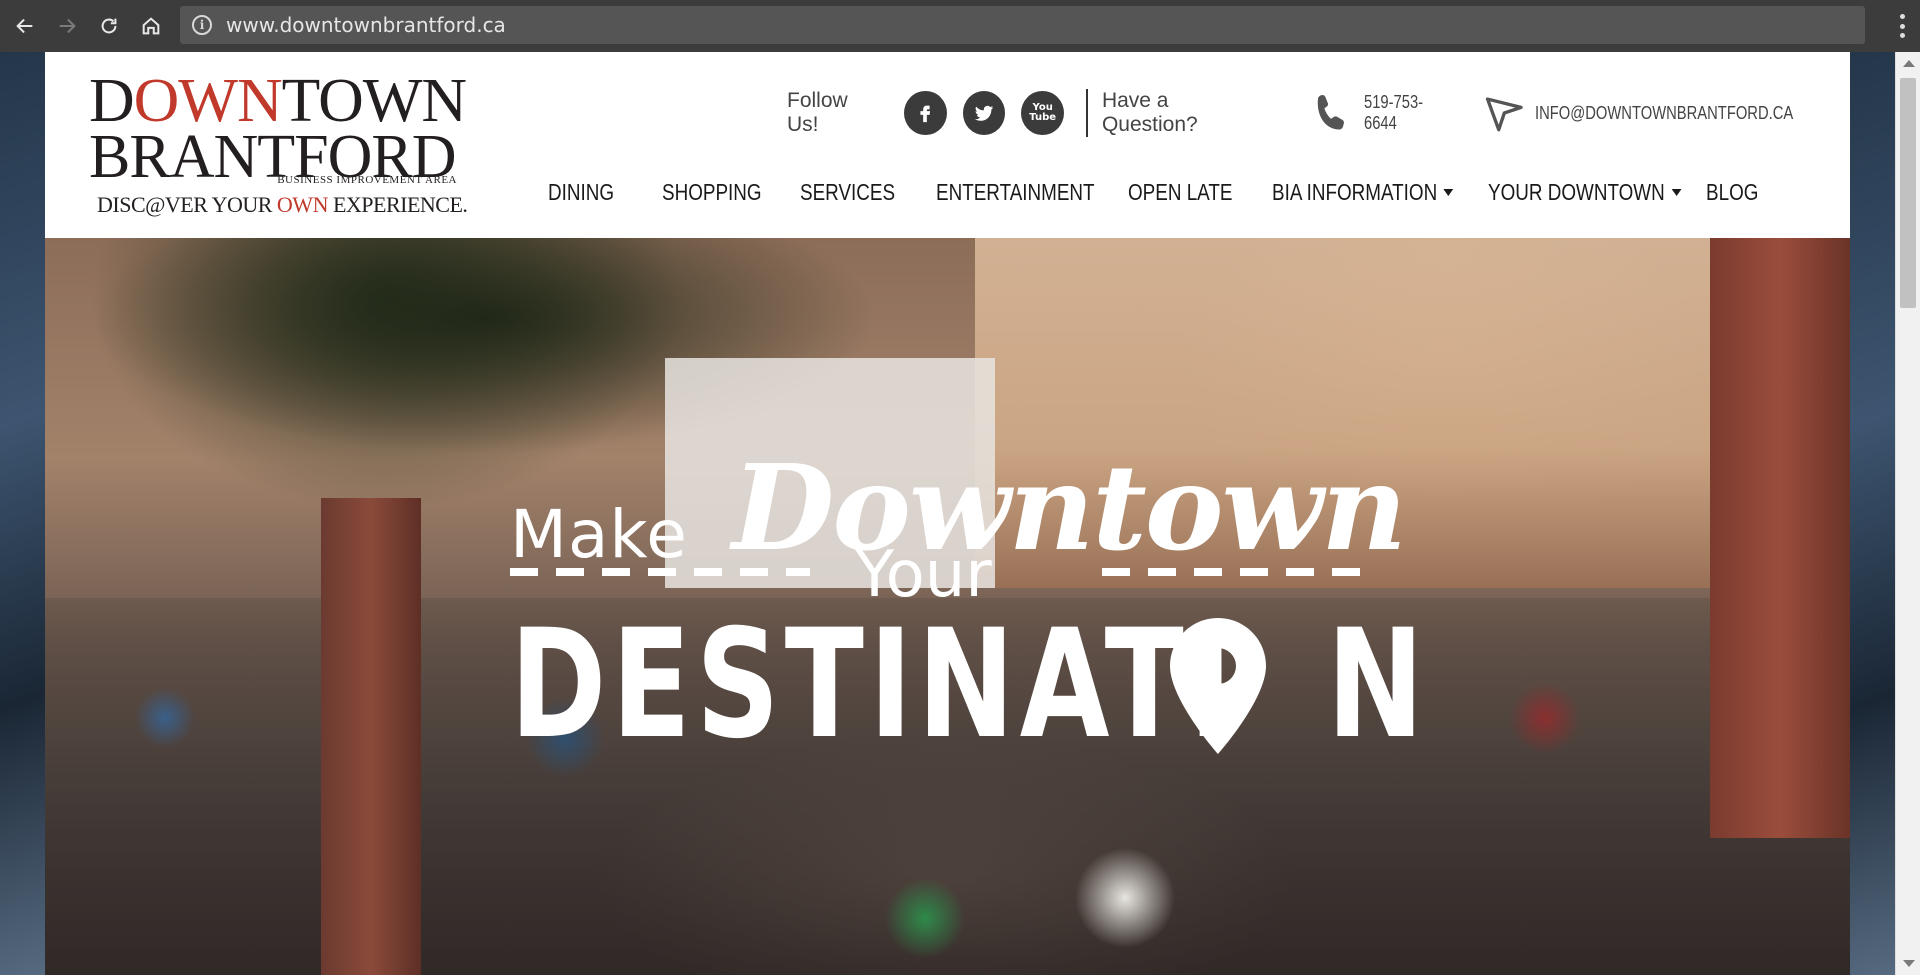 This screenshot has width=1920, height=975. I want to click on paper-plane-icon, so click(1505, 114).